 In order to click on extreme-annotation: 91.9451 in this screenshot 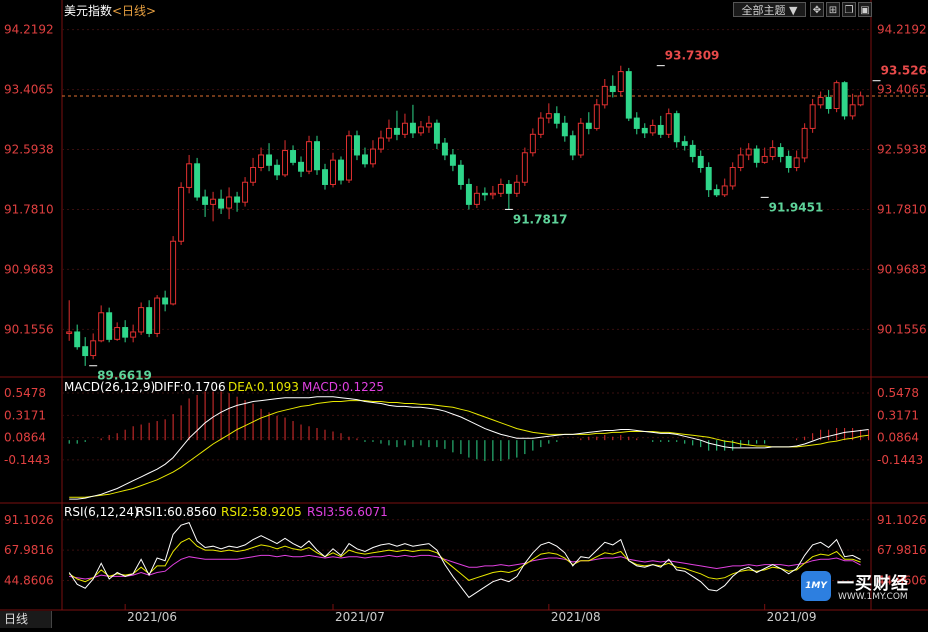, I will do `click(792, 205)`.